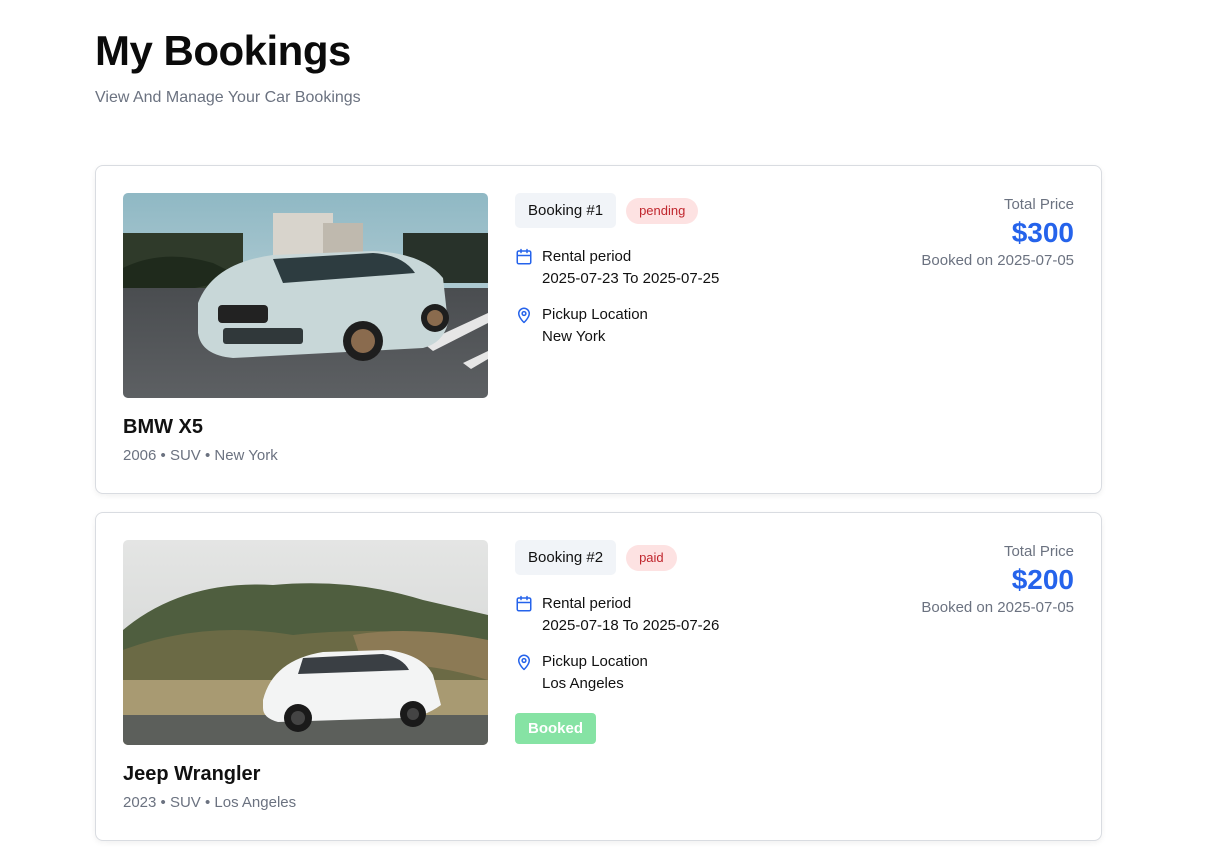 The height and width of the screenshot is (858, 1207). What do you see at coordinates (675, 615) in the screenshot?
I see `rental-period-block: Rental period 2025-07-18 To 2025-07-26` at bounding box center [675, 615].